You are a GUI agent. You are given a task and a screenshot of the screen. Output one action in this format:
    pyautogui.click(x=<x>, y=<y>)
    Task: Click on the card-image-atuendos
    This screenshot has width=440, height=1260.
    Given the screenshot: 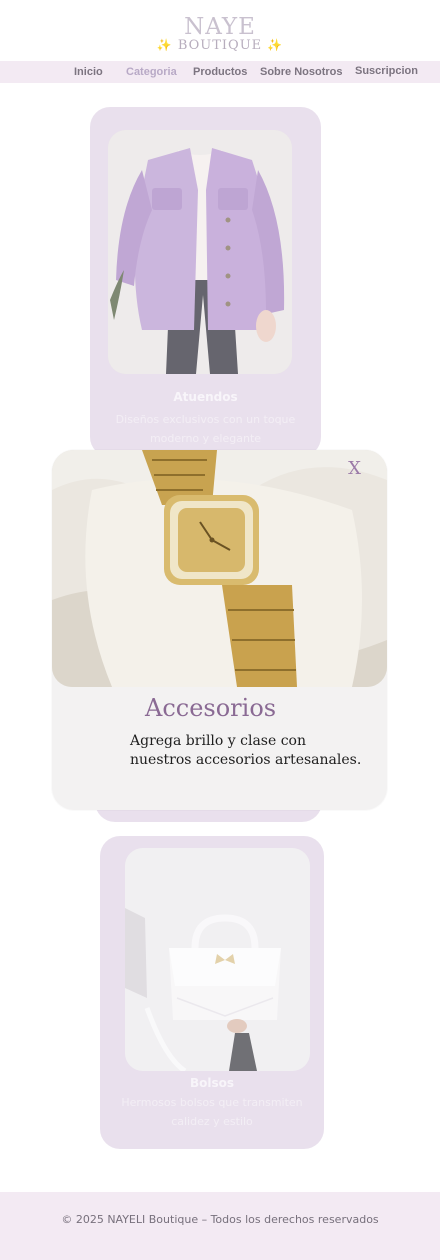 What is the action you would take?
    pyautogui.click(x=200, y=252)
    